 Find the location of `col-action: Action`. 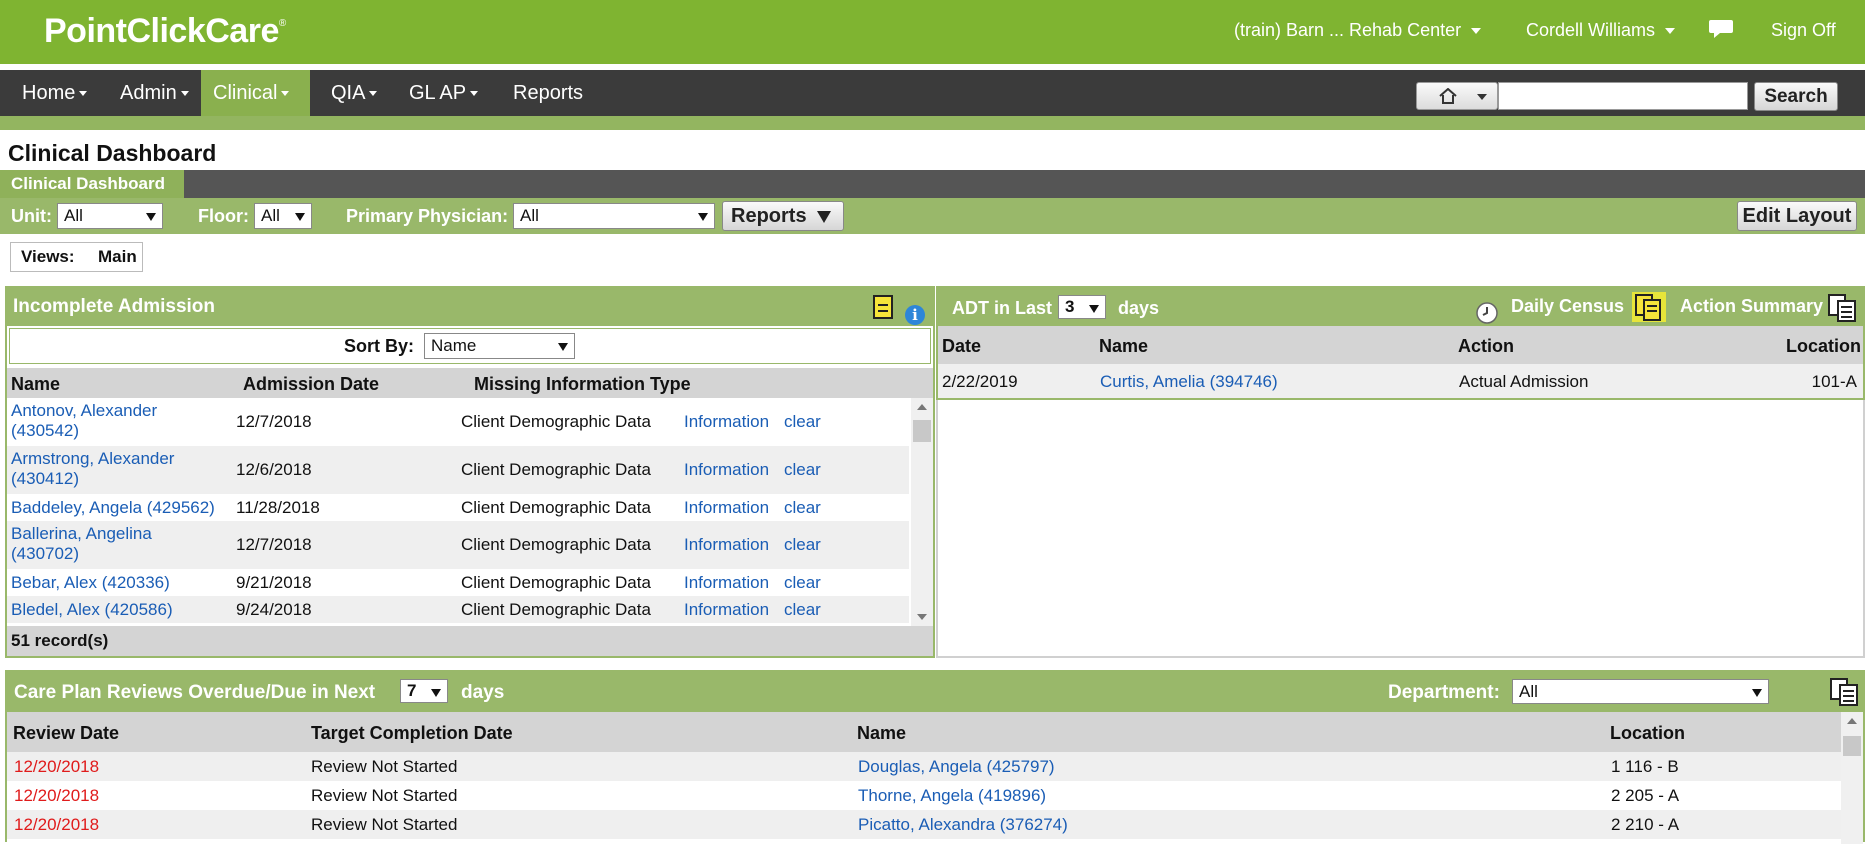

col-action: Action is located at coordinates (1486, 346).